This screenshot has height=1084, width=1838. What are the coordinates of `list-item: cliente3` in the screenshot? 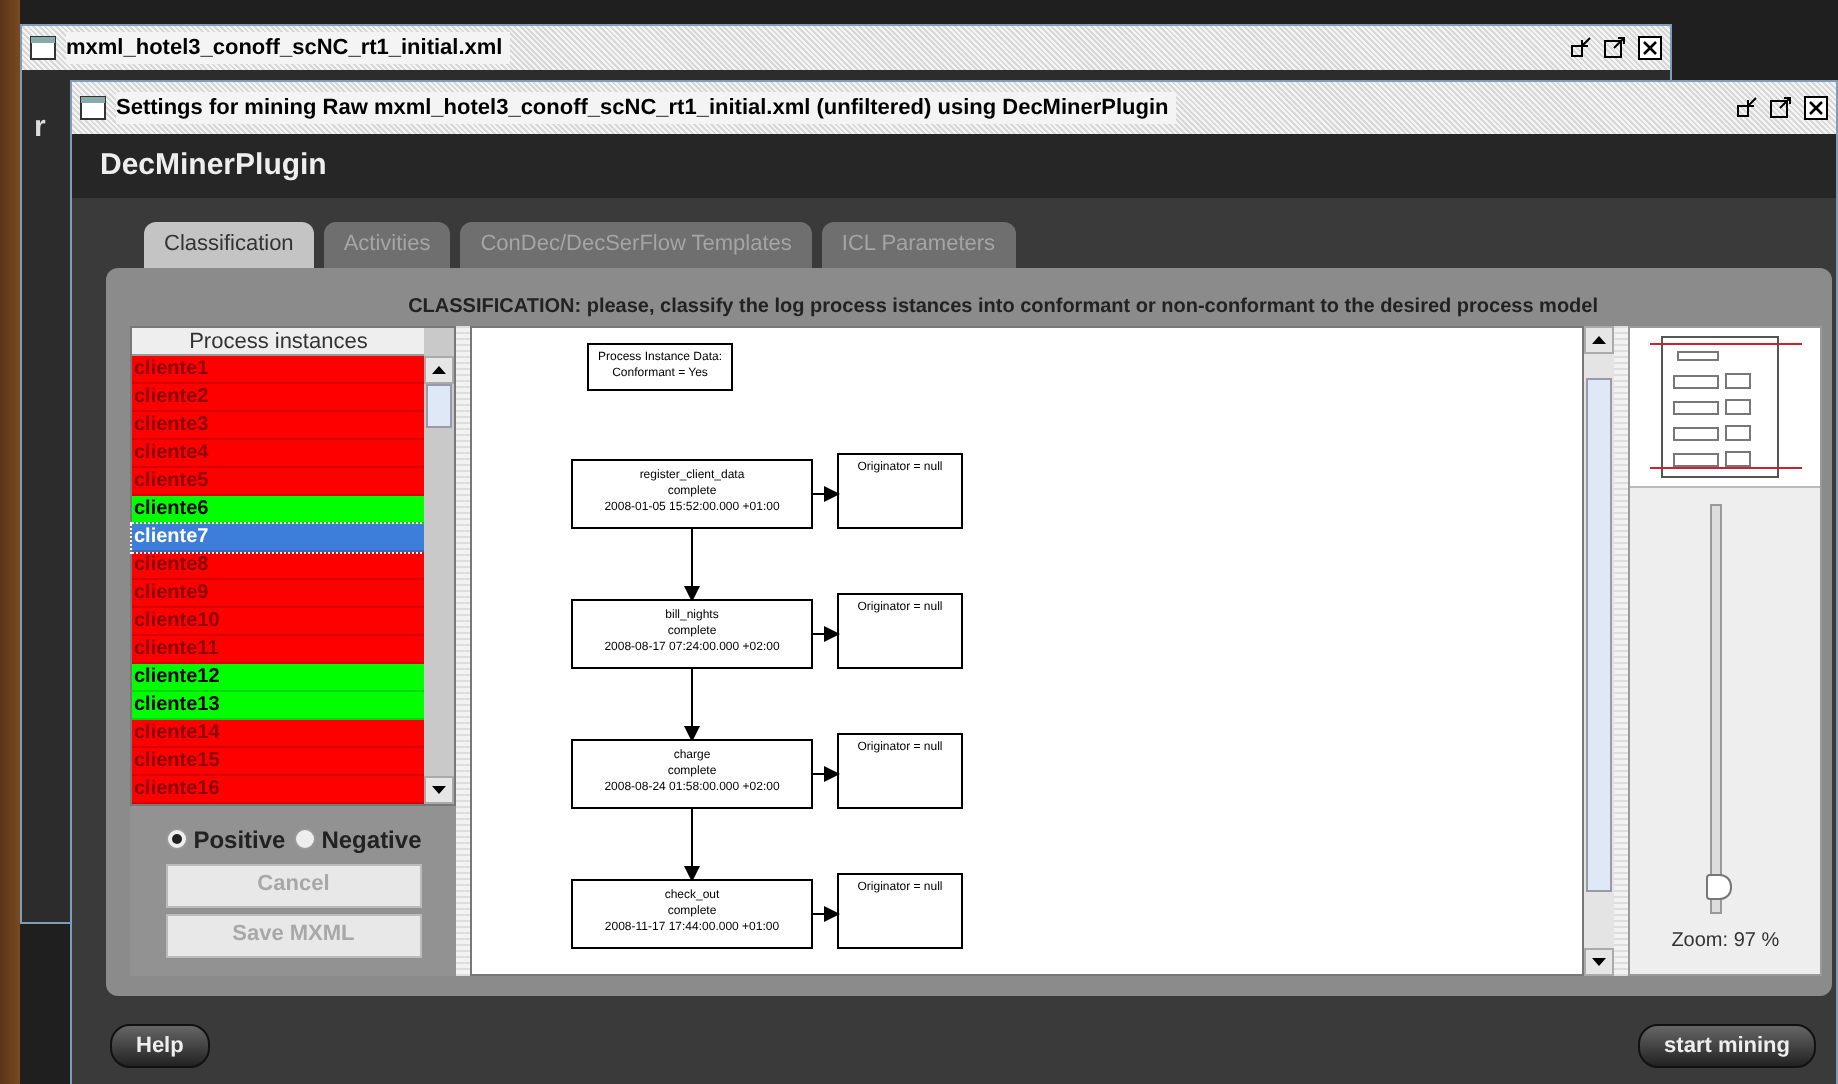 It's located at (278, 425).